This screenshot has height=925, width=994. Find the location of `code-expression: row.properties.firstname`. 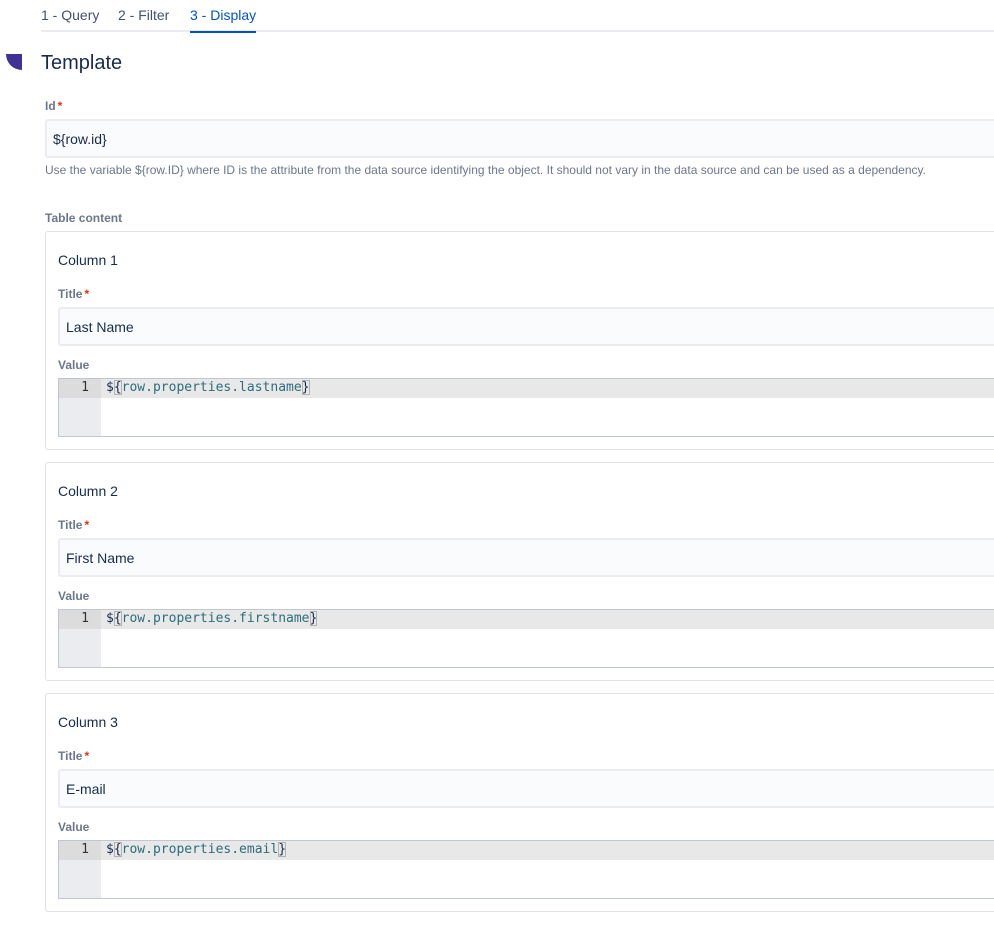

code-expression: row.properties.firstname is located at coordinates (215, 618).